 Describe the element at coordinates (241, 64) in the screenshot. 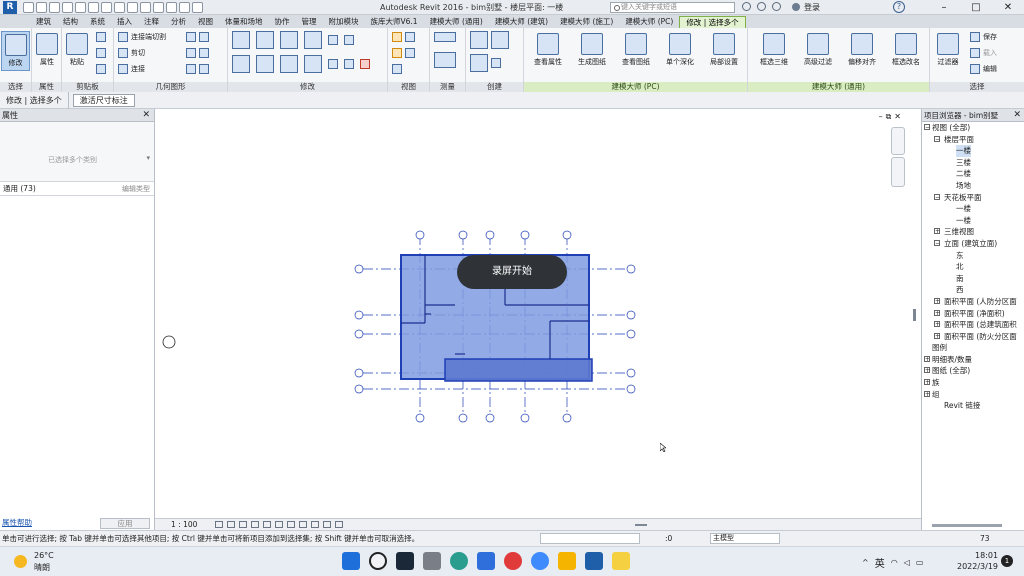

I see `move-icon` at that location.